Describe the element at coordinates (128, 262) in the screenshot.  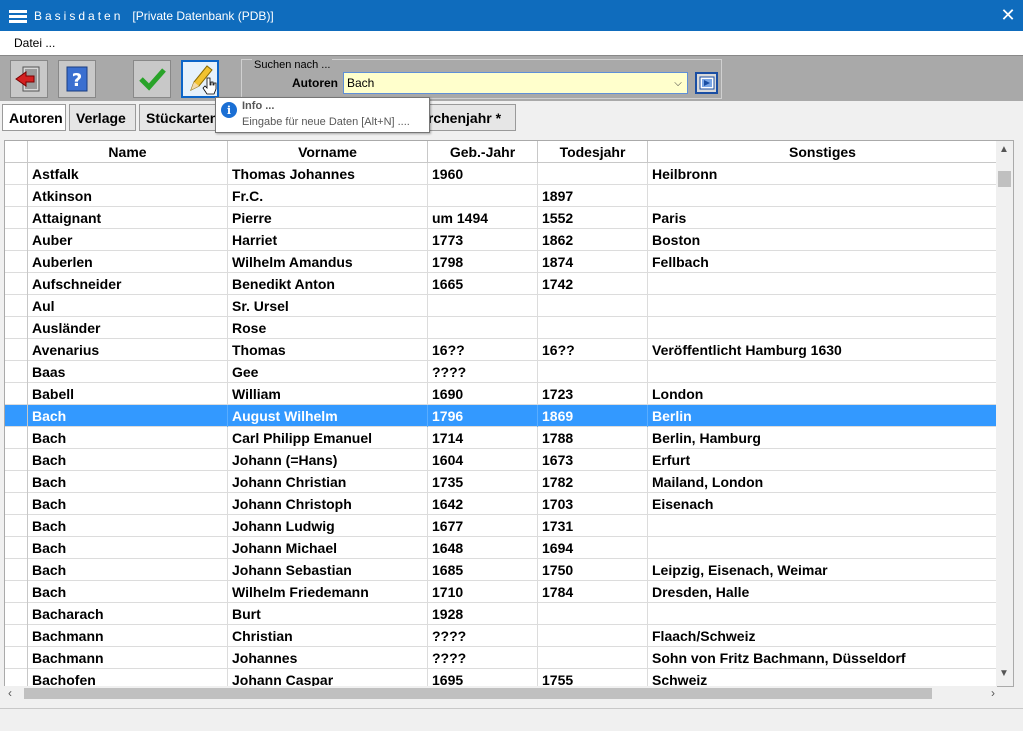
I see `cell-name: Auberlen` at that location.